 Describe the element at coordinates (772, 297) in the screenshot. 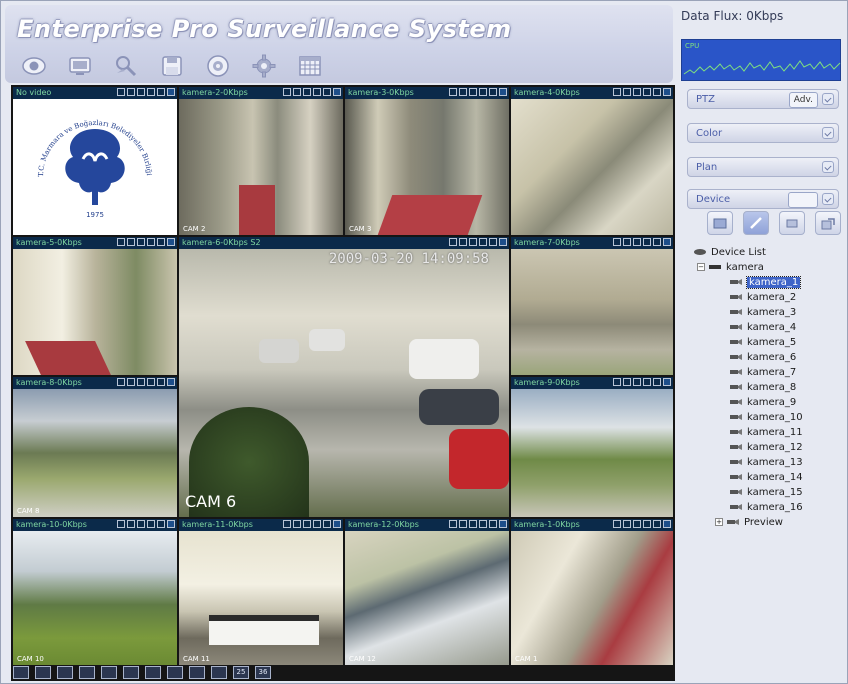

I see `camera-label: kamera_2` at that location.